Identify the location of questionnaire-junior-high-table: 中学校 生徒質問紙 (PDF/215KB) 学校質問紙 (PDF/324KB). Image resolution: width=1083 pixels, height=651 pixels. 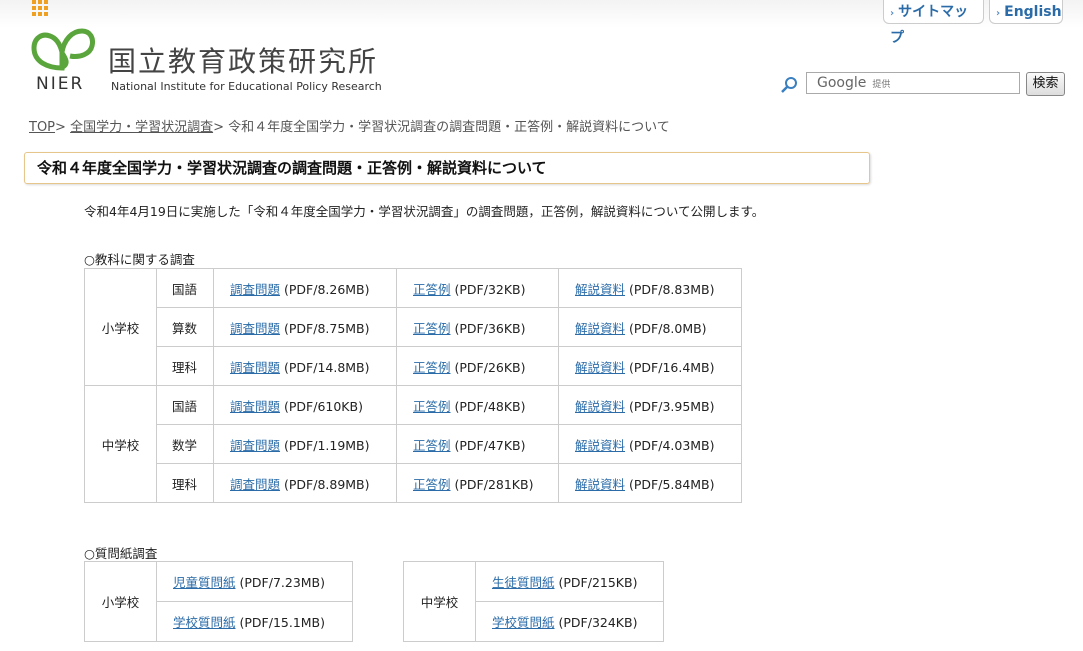
(533, 601).